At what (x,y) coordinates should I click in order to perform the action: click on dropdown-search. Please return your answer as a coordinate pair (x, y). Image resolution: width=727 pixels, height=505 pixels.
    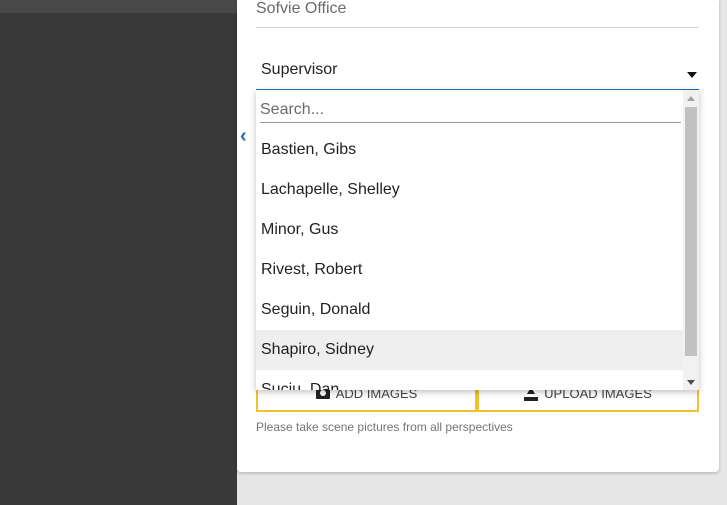
    Looking at the image, I should click on (470, 111).